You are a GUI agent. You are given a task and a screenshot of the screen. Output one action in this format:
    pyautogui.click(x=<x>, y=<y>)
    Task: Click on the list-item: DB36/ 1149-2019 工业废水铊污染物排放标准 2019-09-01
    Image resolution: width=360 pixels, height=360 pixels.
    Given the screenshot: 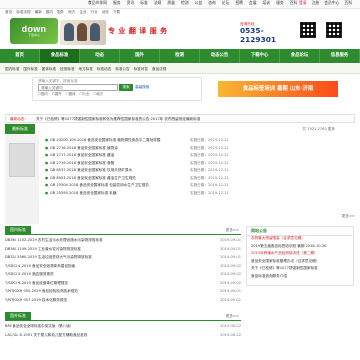 What is the action you would take?
    pyautogui.click(x=123, y=251)
    